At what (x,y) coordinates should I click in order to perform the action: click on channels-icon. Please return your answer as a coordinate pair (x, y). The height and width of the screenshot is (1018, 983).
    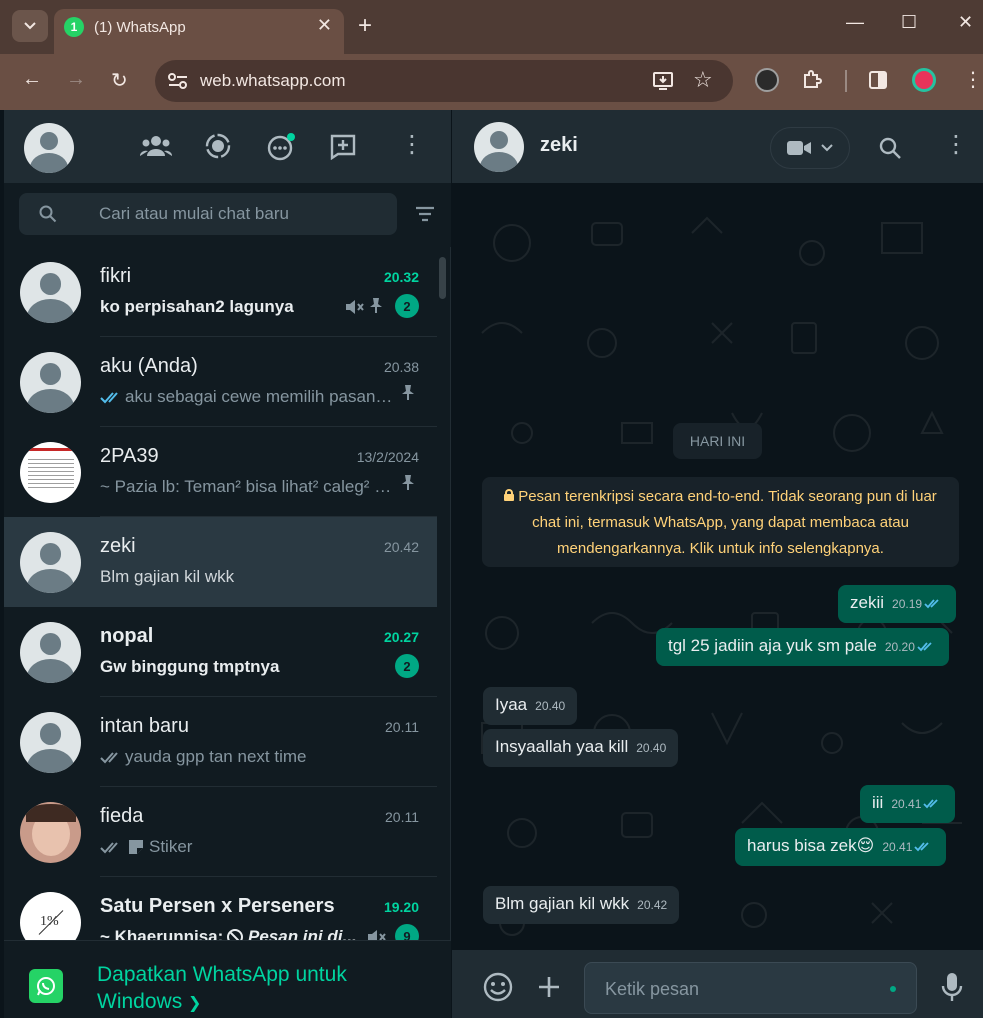
    Looking at the image, I should click on (281, 147).